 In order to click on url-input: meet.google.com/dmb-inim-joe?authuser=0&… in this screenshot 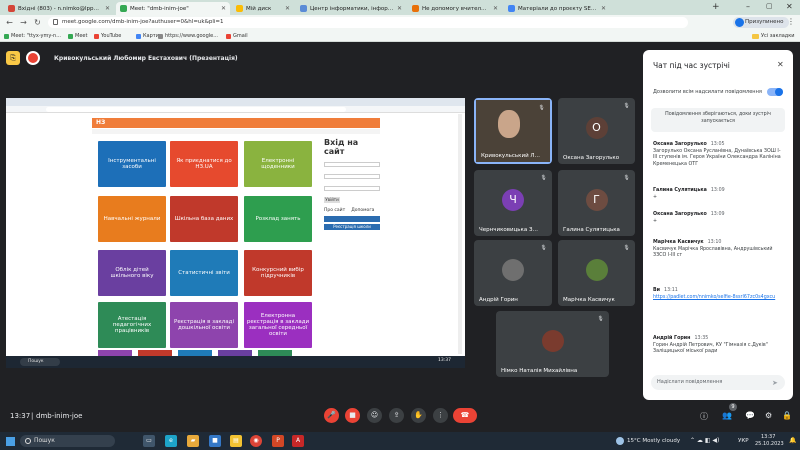, I will do `click(368, 22)`.